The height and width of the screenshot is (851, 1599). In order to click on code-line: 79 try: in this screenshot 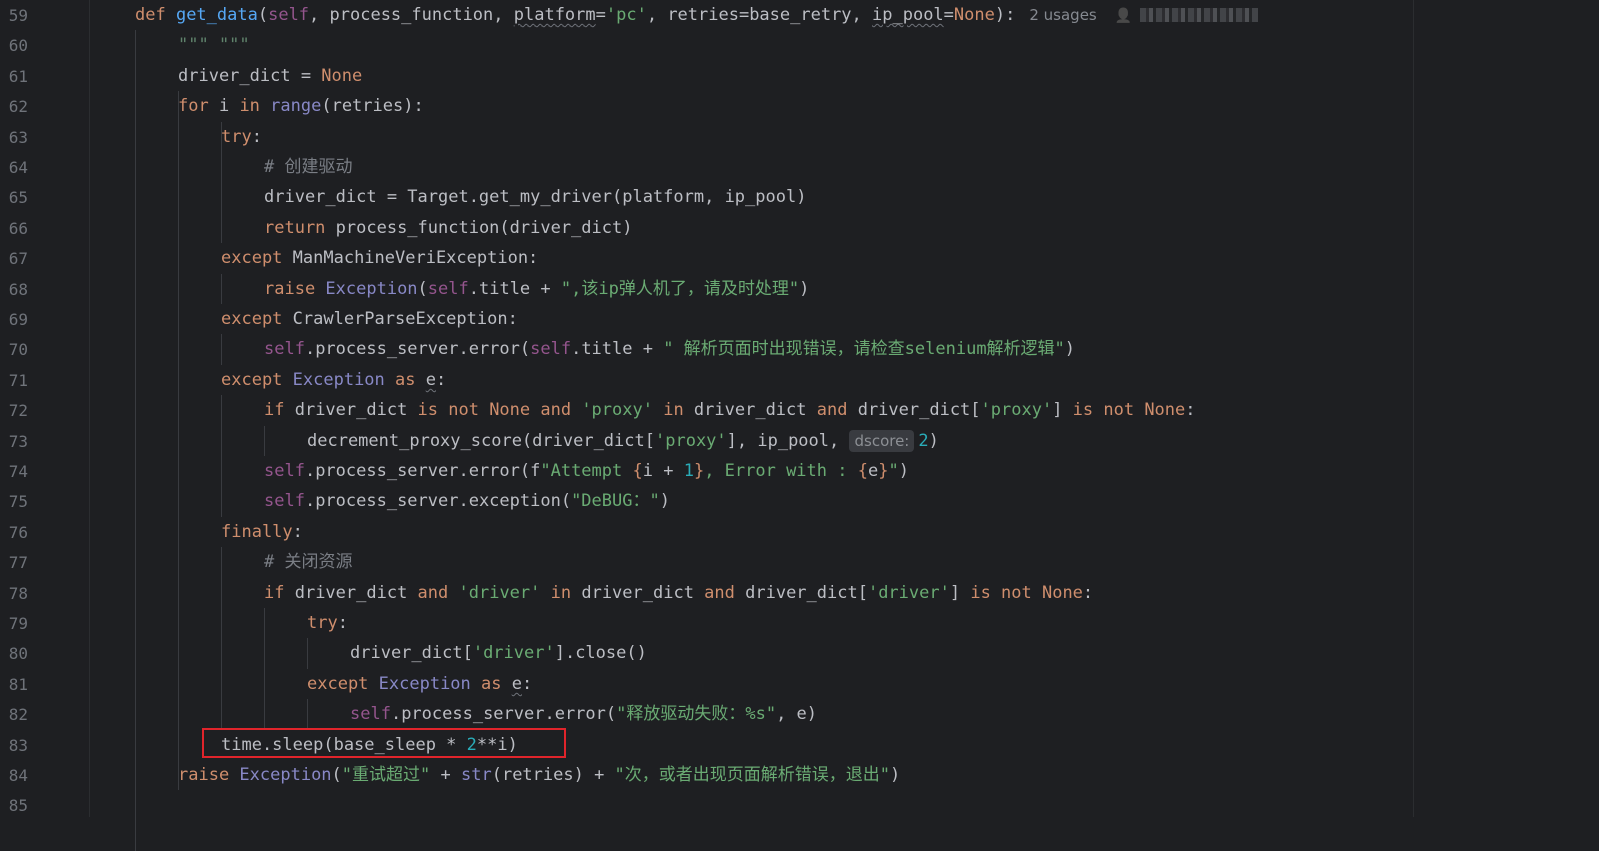, I will do `click(799, 623)`.